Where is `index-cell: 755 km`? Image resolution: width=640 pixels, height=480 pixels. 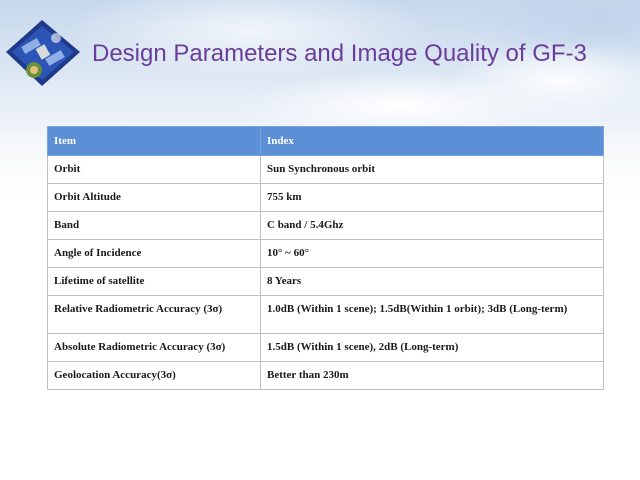 index-cell: 755 km is located at coordinates (432, 197).